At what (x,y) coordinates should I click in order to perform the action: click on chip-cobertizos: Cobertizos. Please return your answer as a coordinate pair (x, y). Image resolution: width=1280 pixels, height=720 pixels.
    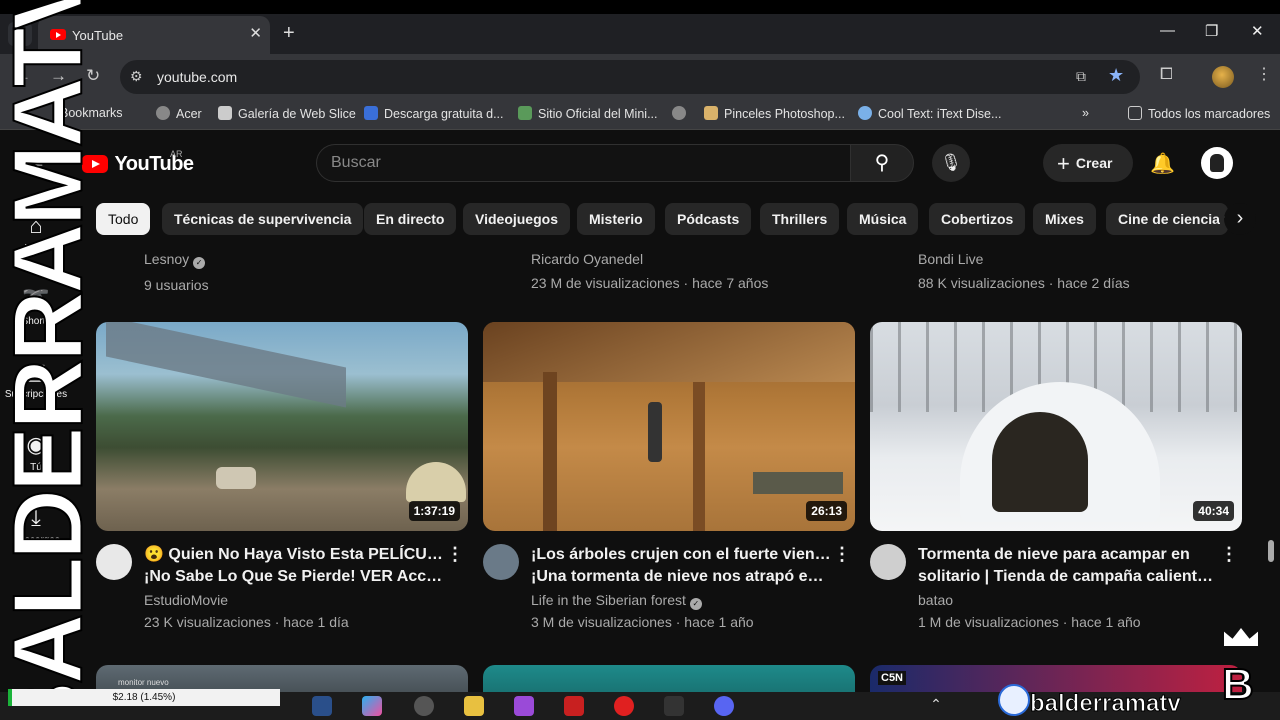
    Looking at the image, I should click on (977, 219).